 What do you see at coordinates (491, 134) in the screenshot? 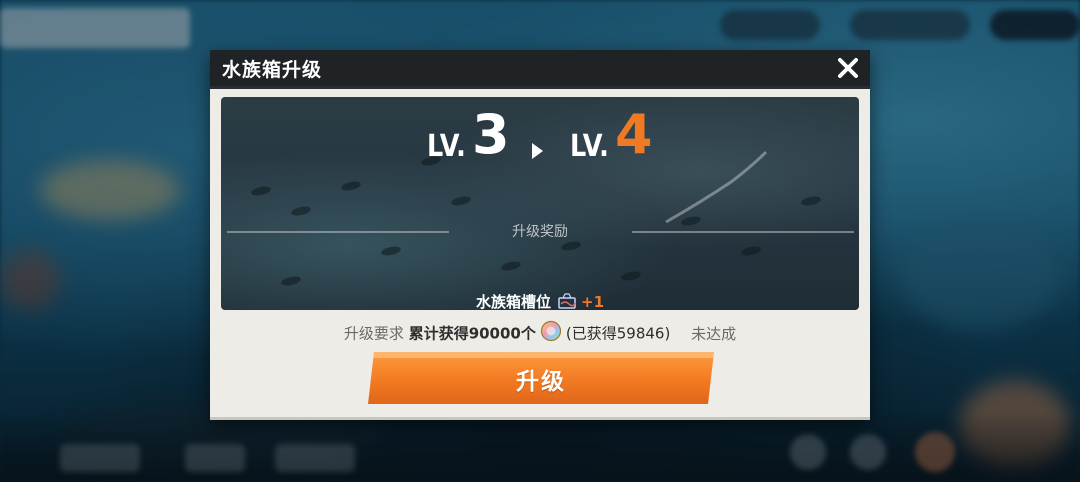
I see `current-level-value: 3` at bounding box center [491, 134].